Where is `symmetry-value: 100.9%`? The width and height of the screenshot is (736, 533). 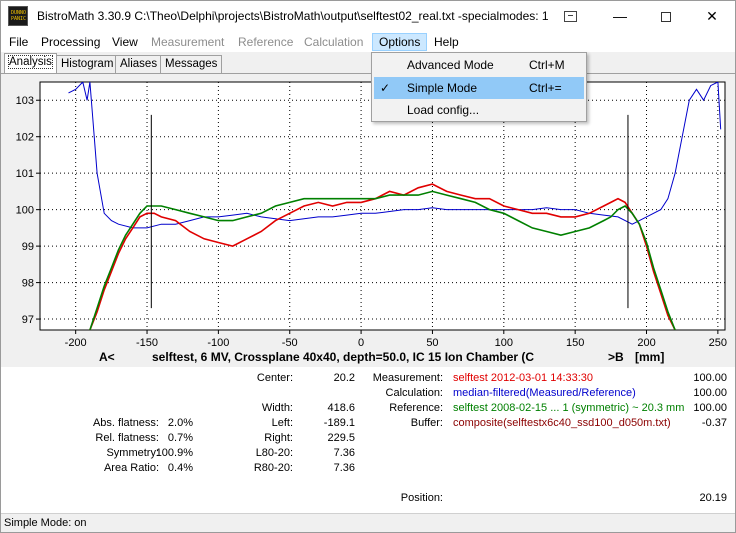 symmetry-value: 100.9% is located at coordinates (174, 453).